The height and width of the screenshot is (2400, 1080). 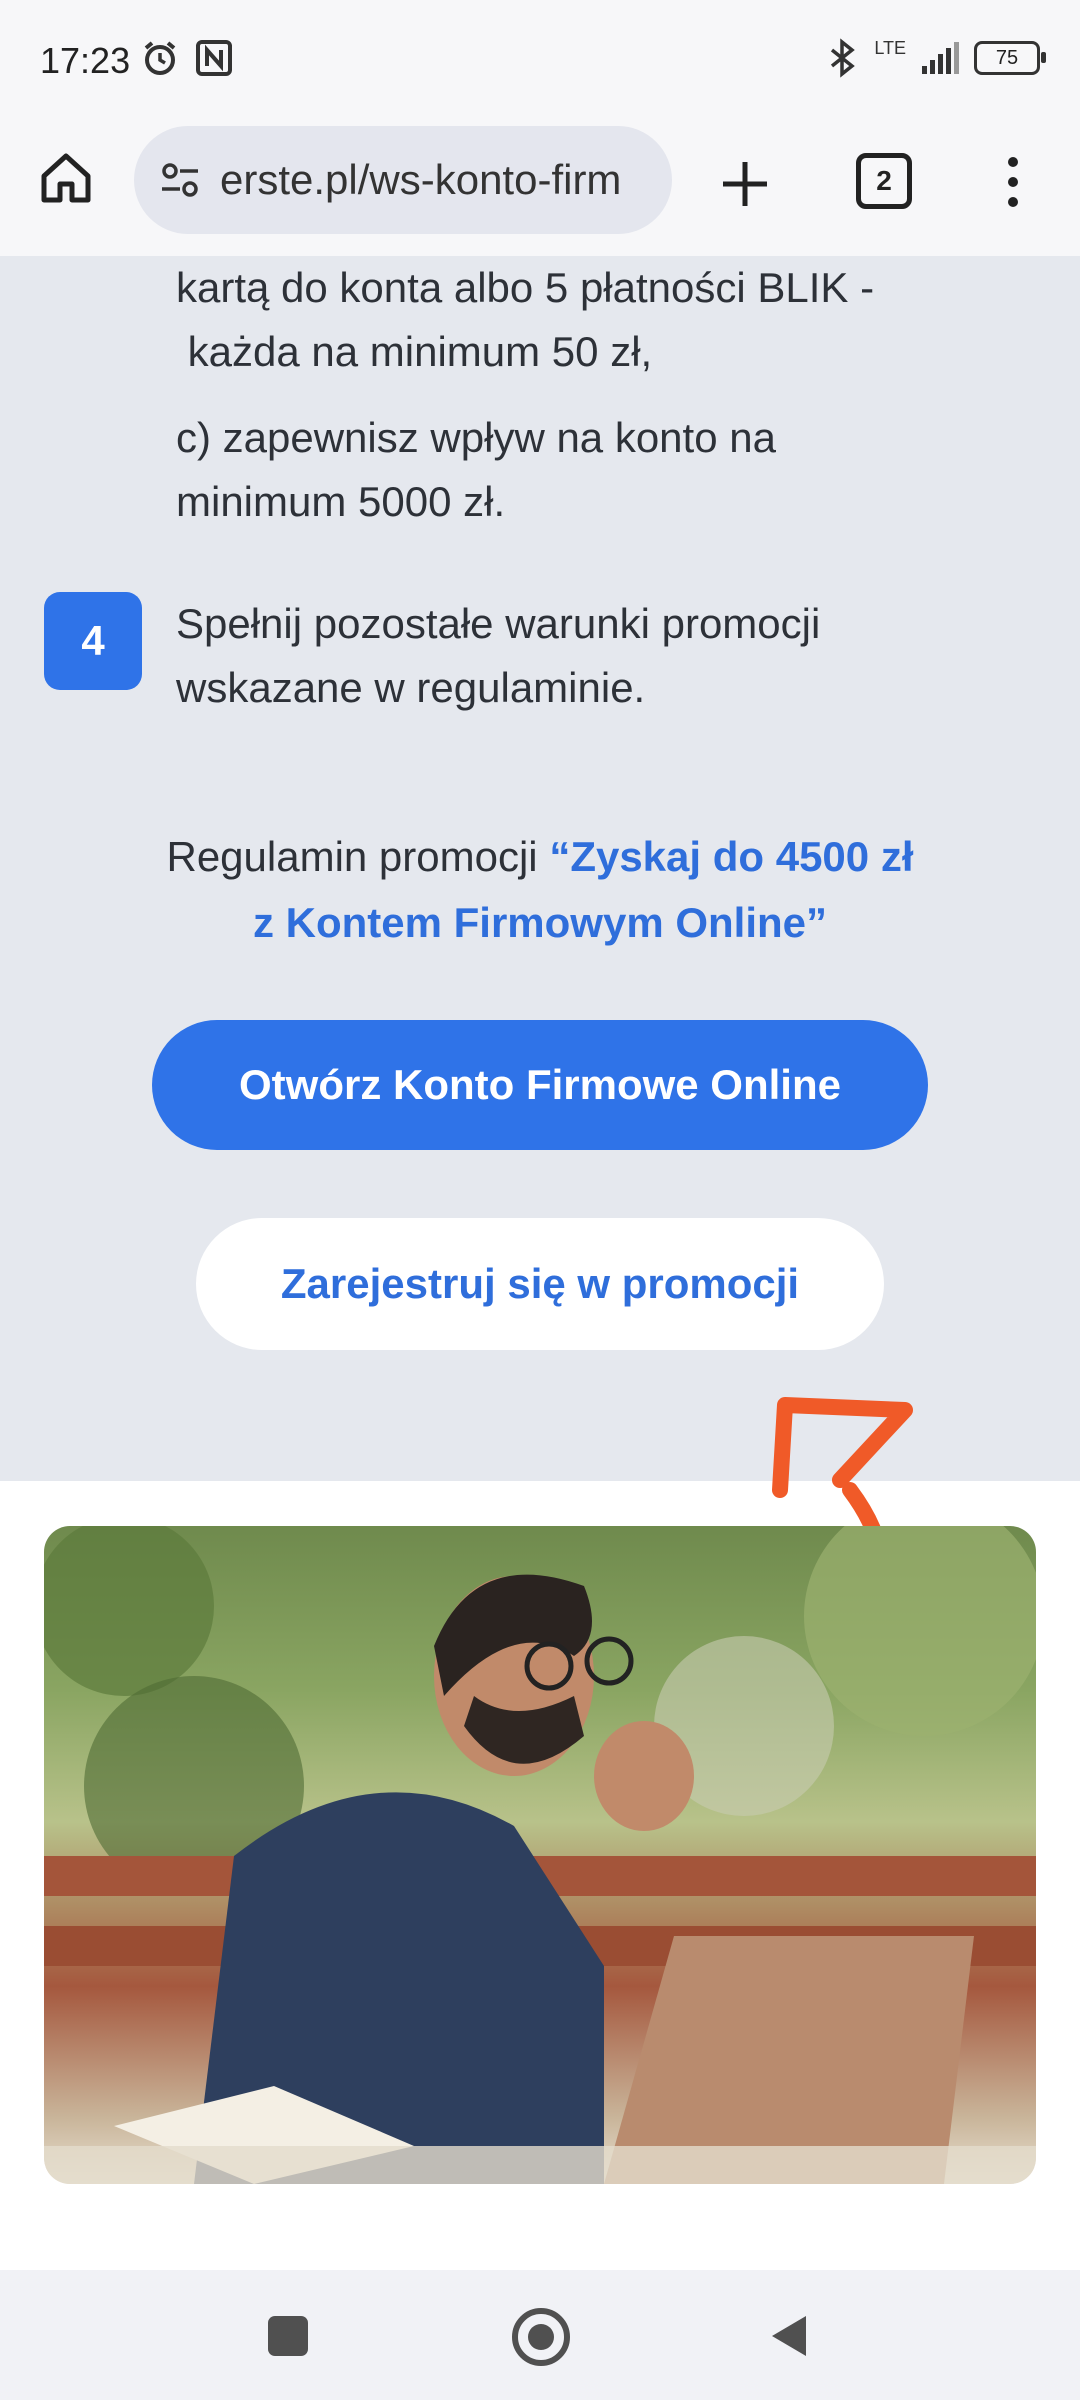 I want to click on step4-text: Spełnij pozostałe warunki promocji, so click(x=498, y=623).